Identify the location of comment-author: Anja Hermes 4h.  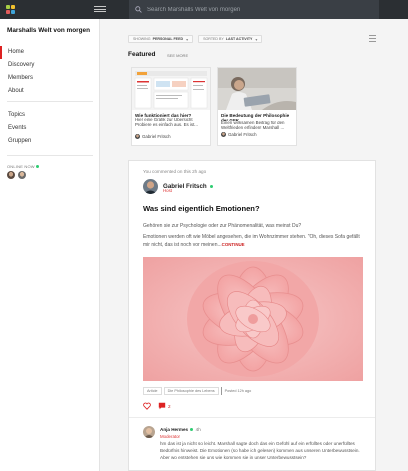
(180, 429).